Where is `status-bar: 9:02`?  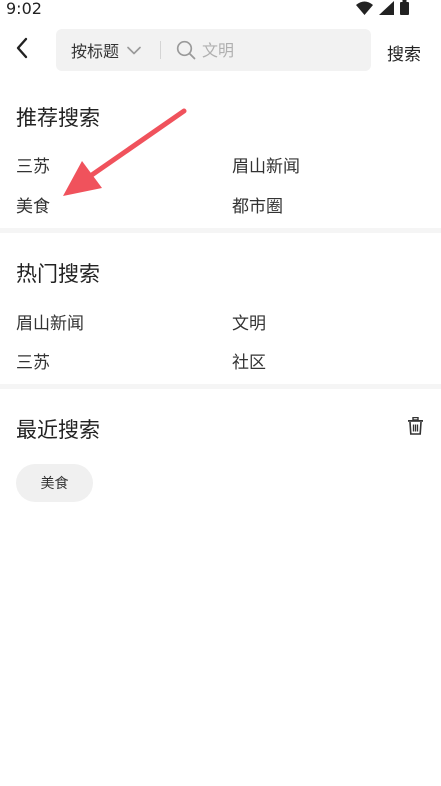
status-bar: 9:02 is located at coordinates (220, 10).